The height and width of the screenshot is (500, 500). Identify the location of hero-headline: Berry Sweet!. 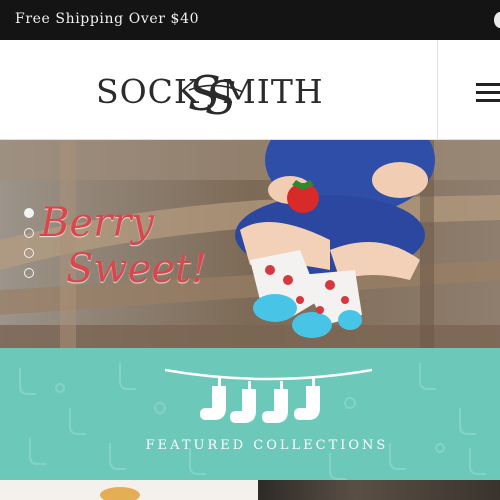
(123, 246).